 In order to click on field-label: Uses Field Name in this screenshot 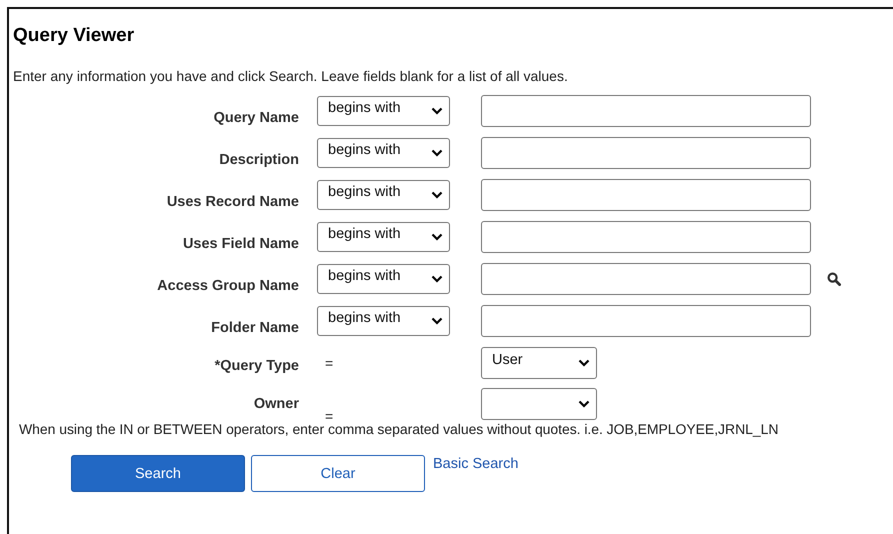, I will do `click(240, 245)`.